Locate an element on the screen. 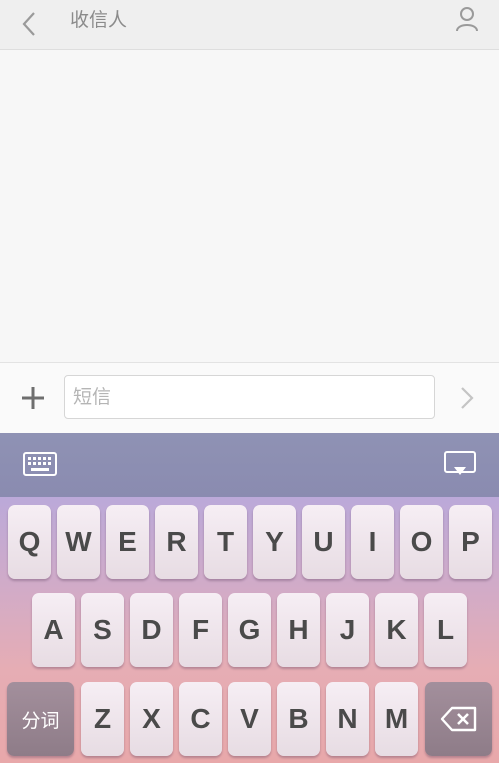 The height and width of the screenshot is (763, 499). key-x: X is located at coordinates (151, 719).